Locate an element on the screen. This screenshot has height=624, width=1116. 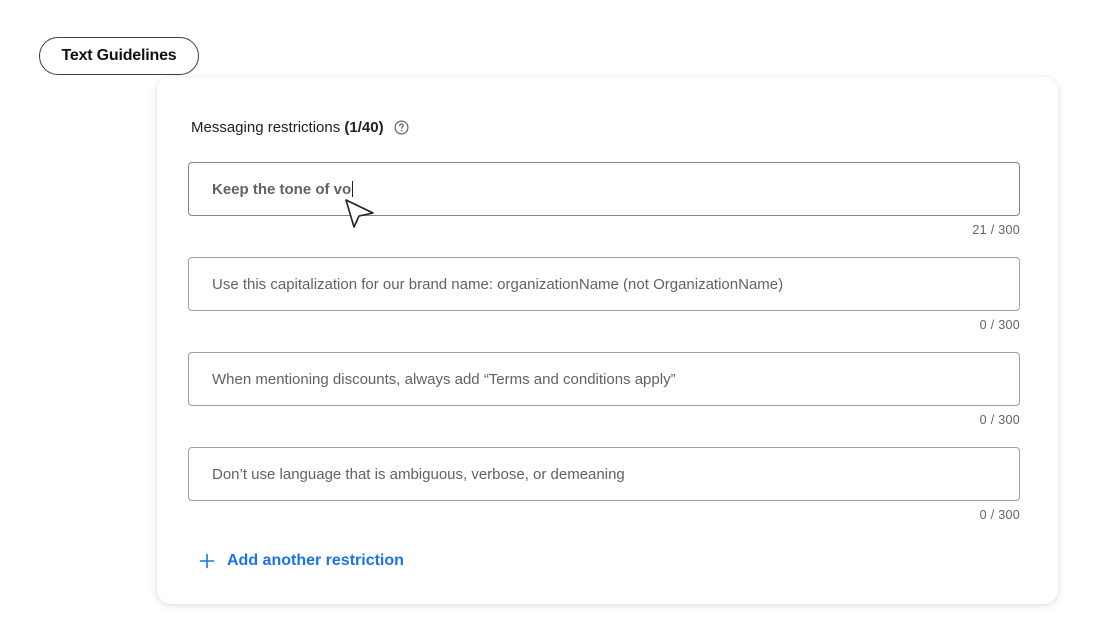
restrictions-count: (1/40) is located at coordinates (364, 127).